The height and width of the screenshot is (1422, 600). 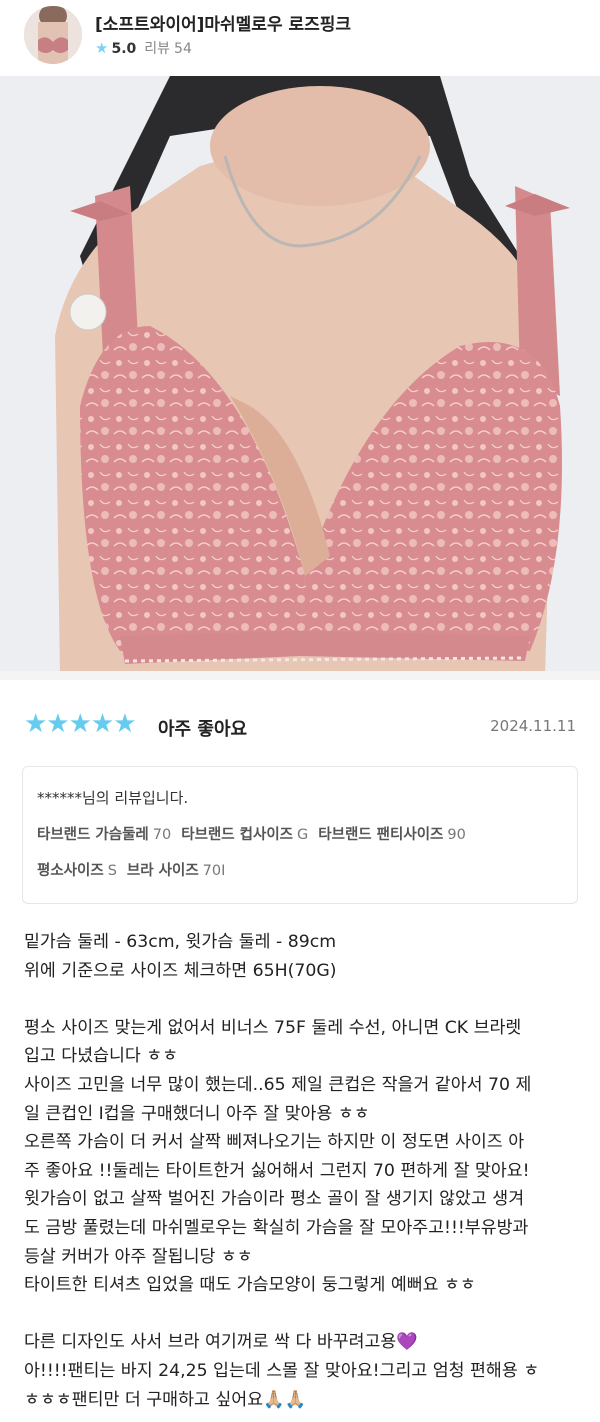 I want to click on review-label: 리뷰, so click(x=157, y=49).